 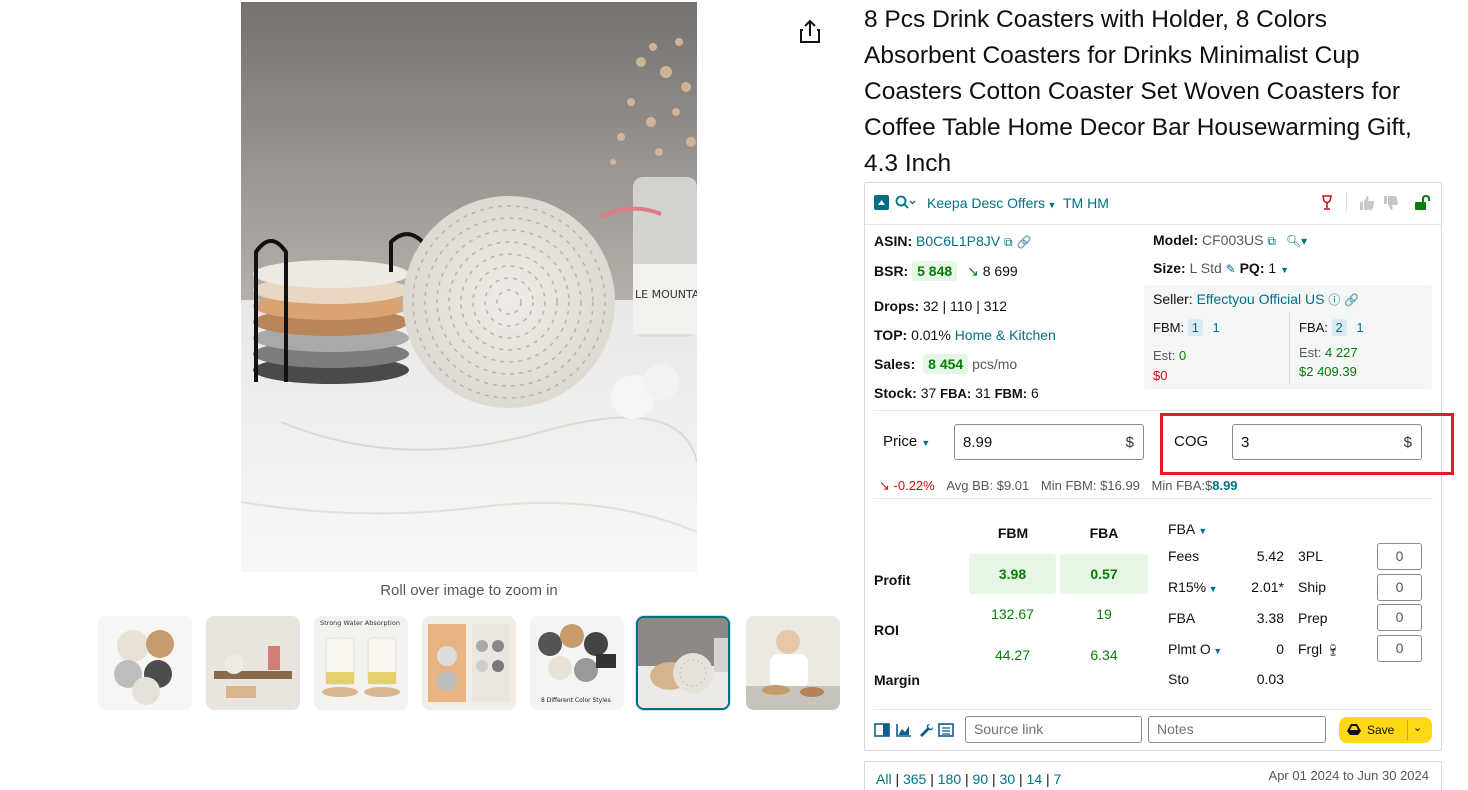 I want to click on chart-icon, so click(x=904, y=731).